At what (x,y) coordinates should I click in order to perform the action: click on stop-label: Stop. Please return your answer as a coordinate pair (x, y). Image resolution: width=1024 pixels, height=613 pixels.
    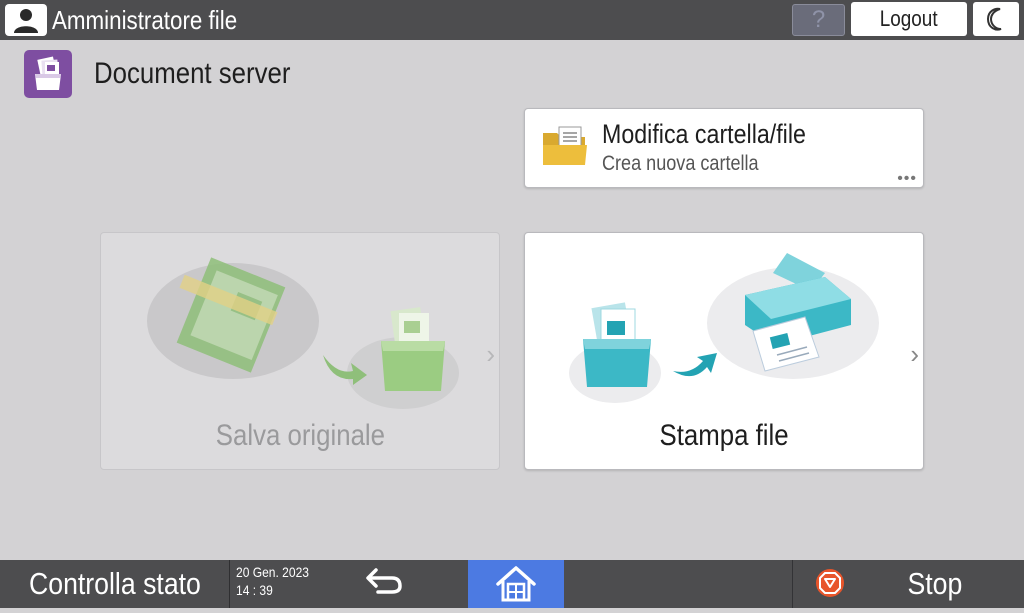
    Looking at the image, I should click on (935, 583).